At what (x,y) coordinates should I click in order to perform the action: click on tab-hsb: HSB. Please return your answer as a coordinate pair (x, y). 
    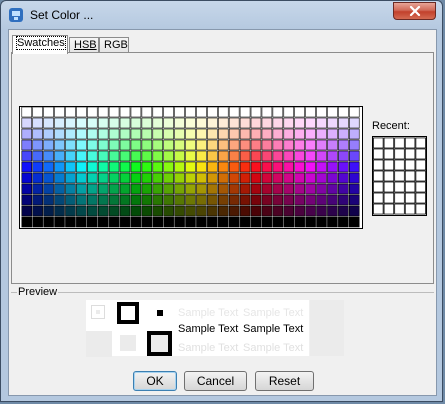
    Looking at the image, I should click on (84, 45).